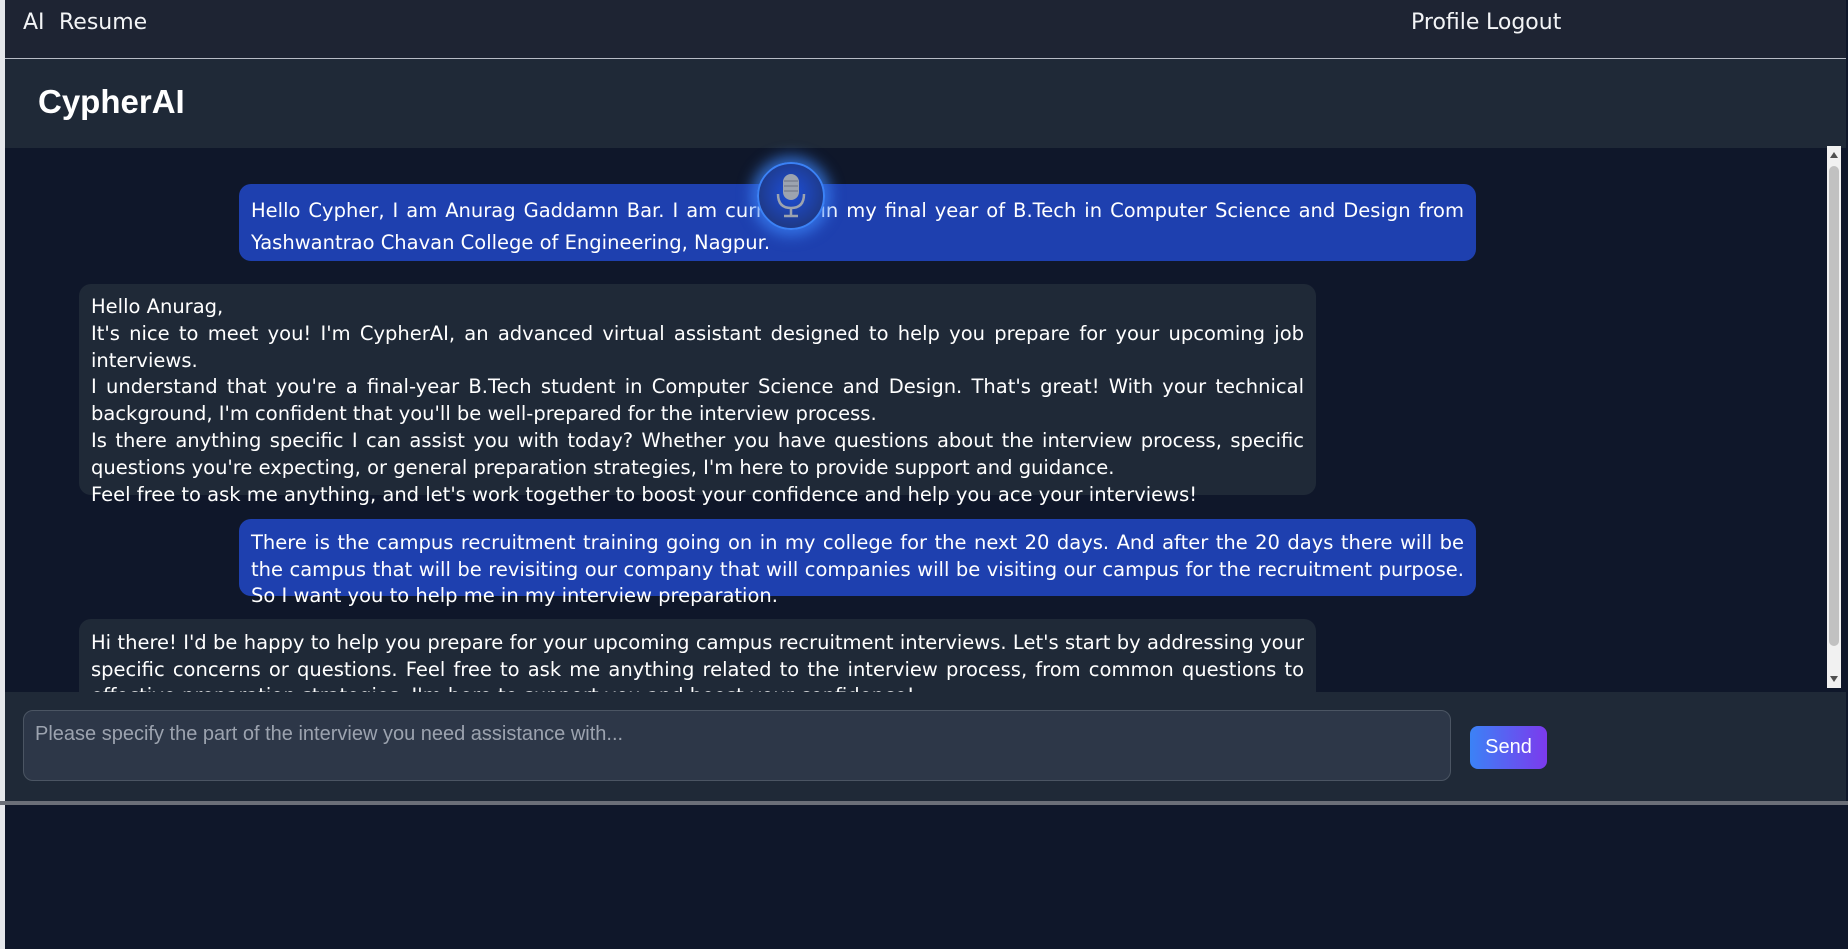  I want to click on scroll-up-icon, so click(1834, 155).